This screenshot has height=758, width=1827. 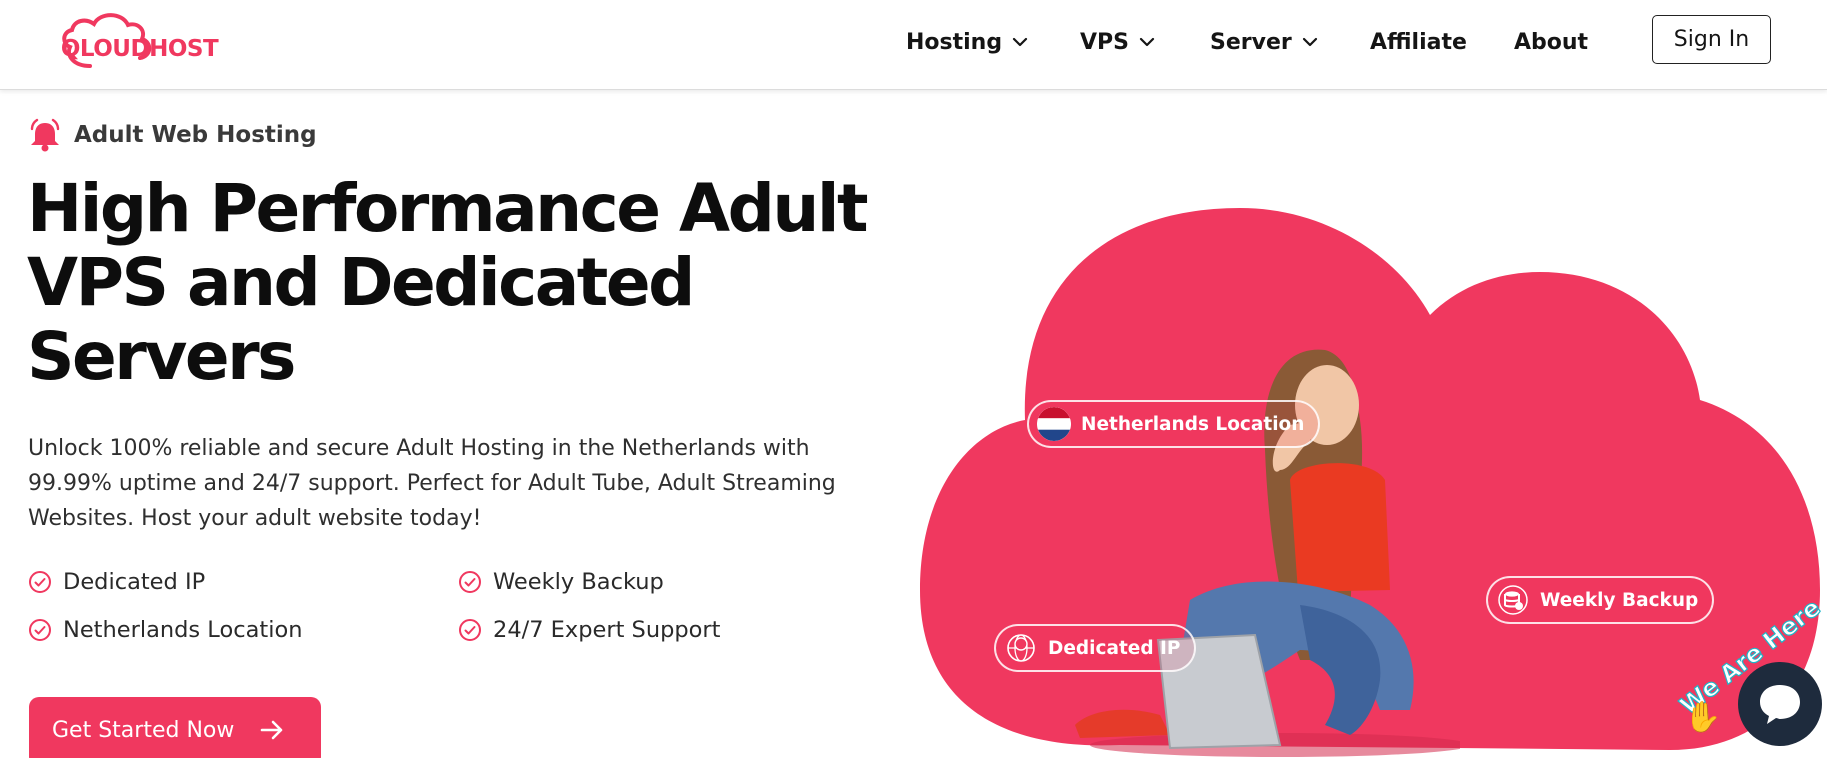 I want to click on feature-item: Netherlands Location, so click(x=165, y=630).